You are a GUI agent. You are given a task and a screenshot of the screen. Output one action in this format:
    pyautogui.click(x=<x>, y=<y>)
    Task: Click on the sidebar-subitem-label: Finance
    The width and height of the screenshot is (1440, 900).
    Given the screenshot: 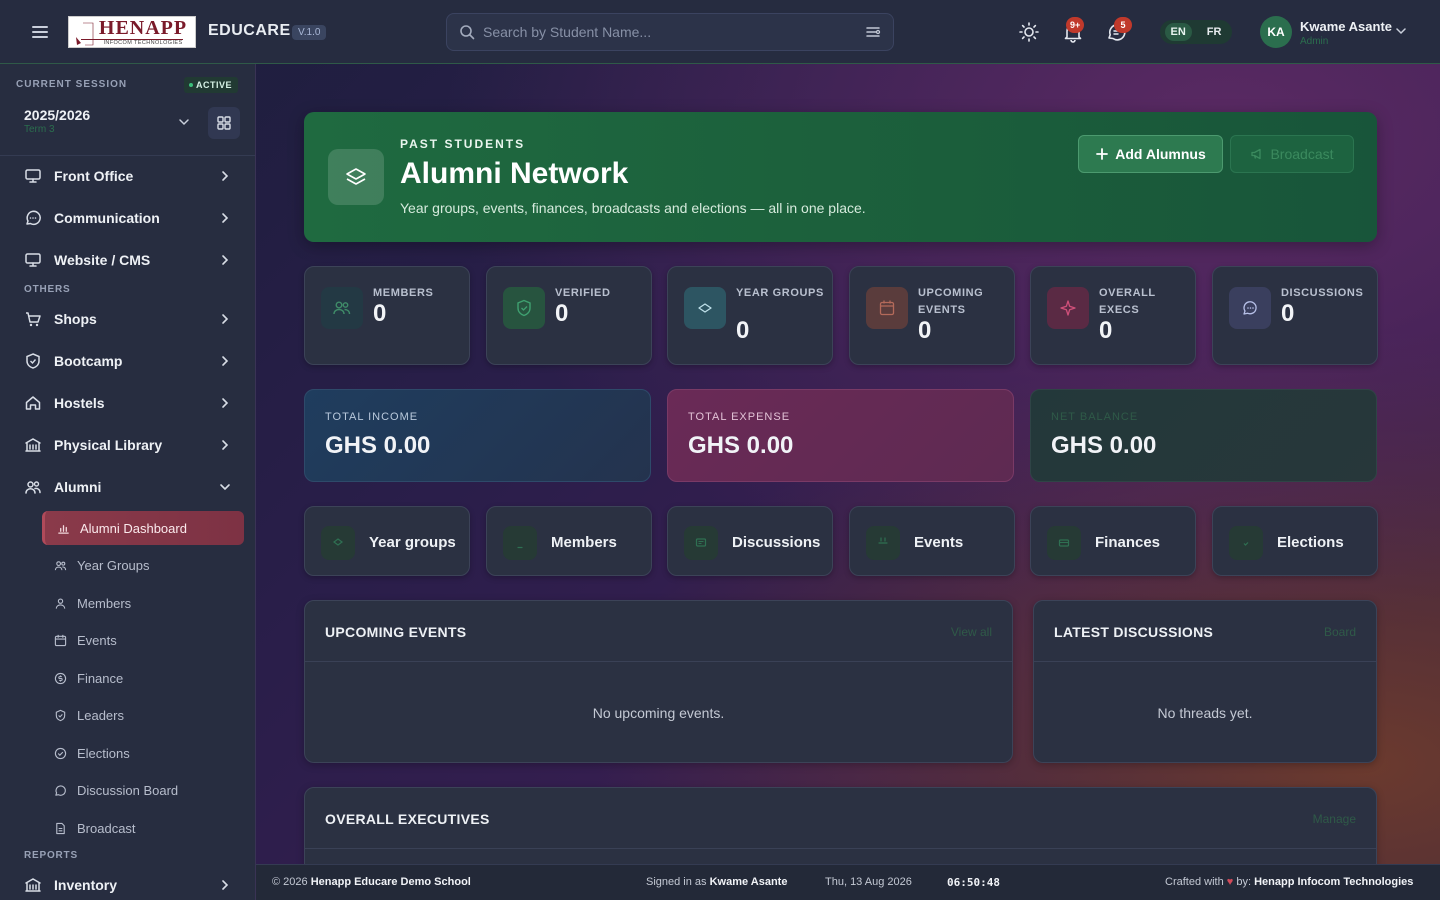 What is the action you would take?
    pyautogui.click(x=100, y=678)
    